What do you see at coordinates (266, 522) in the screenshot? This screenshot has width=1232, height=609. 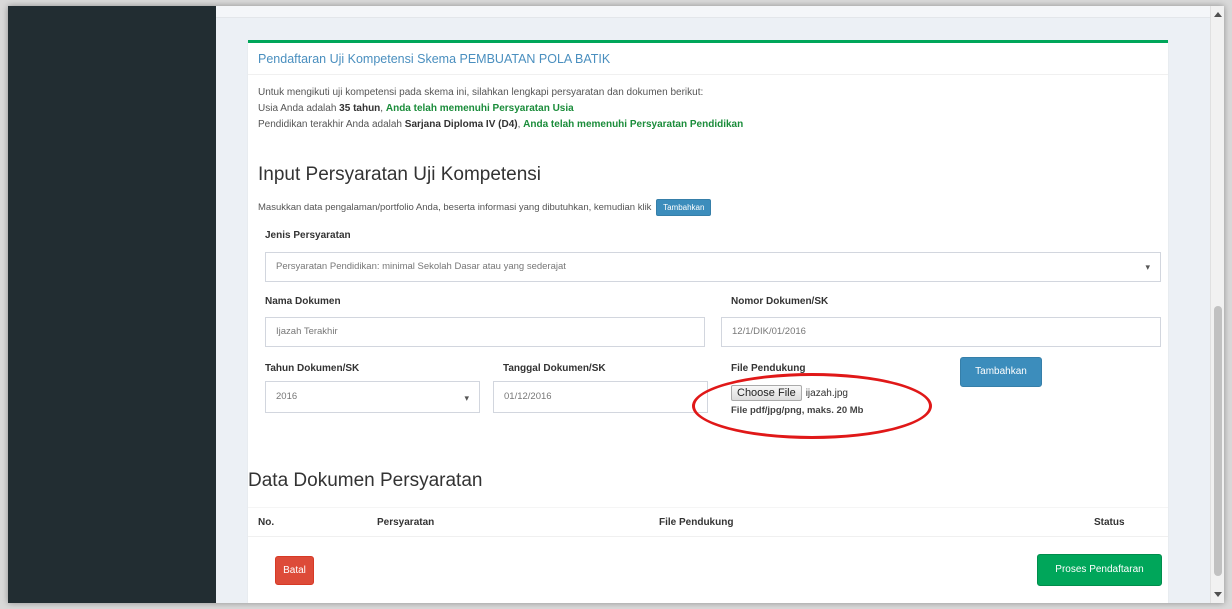 I see `col-no: No.` at bounding box center [266, 522].